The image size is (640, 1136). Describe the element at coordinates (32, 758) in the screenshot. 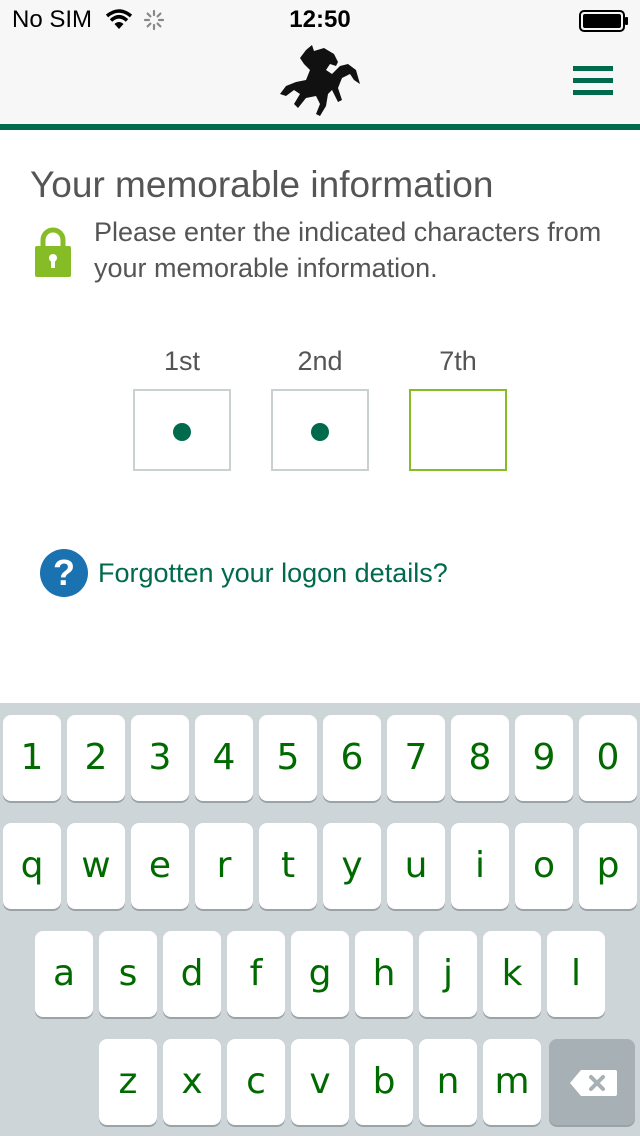

I see `key-1: 1` at that location.